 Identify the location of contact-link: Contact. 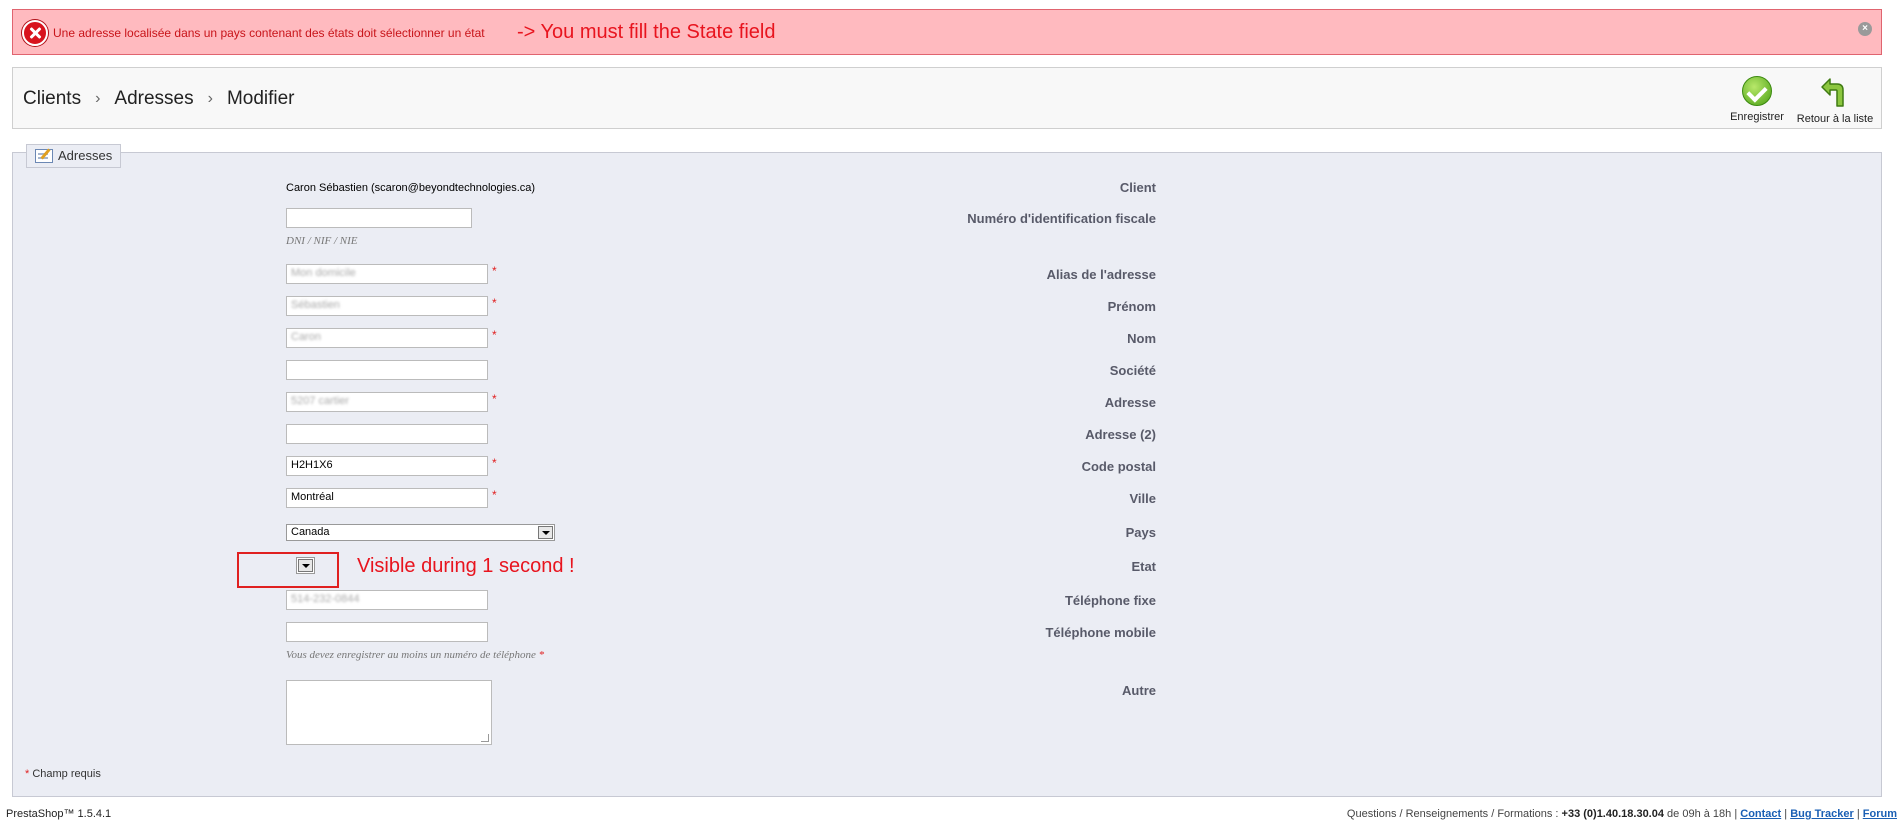
(1760, 814).